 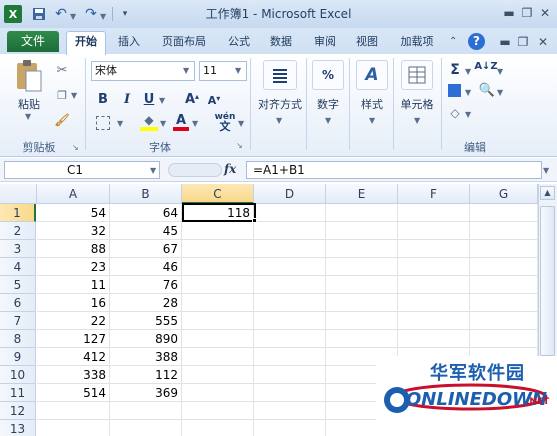 What do you see at coordinates (218, 321) in the screenshot?
I see `cell-c7` at bounding box center [218, 321].